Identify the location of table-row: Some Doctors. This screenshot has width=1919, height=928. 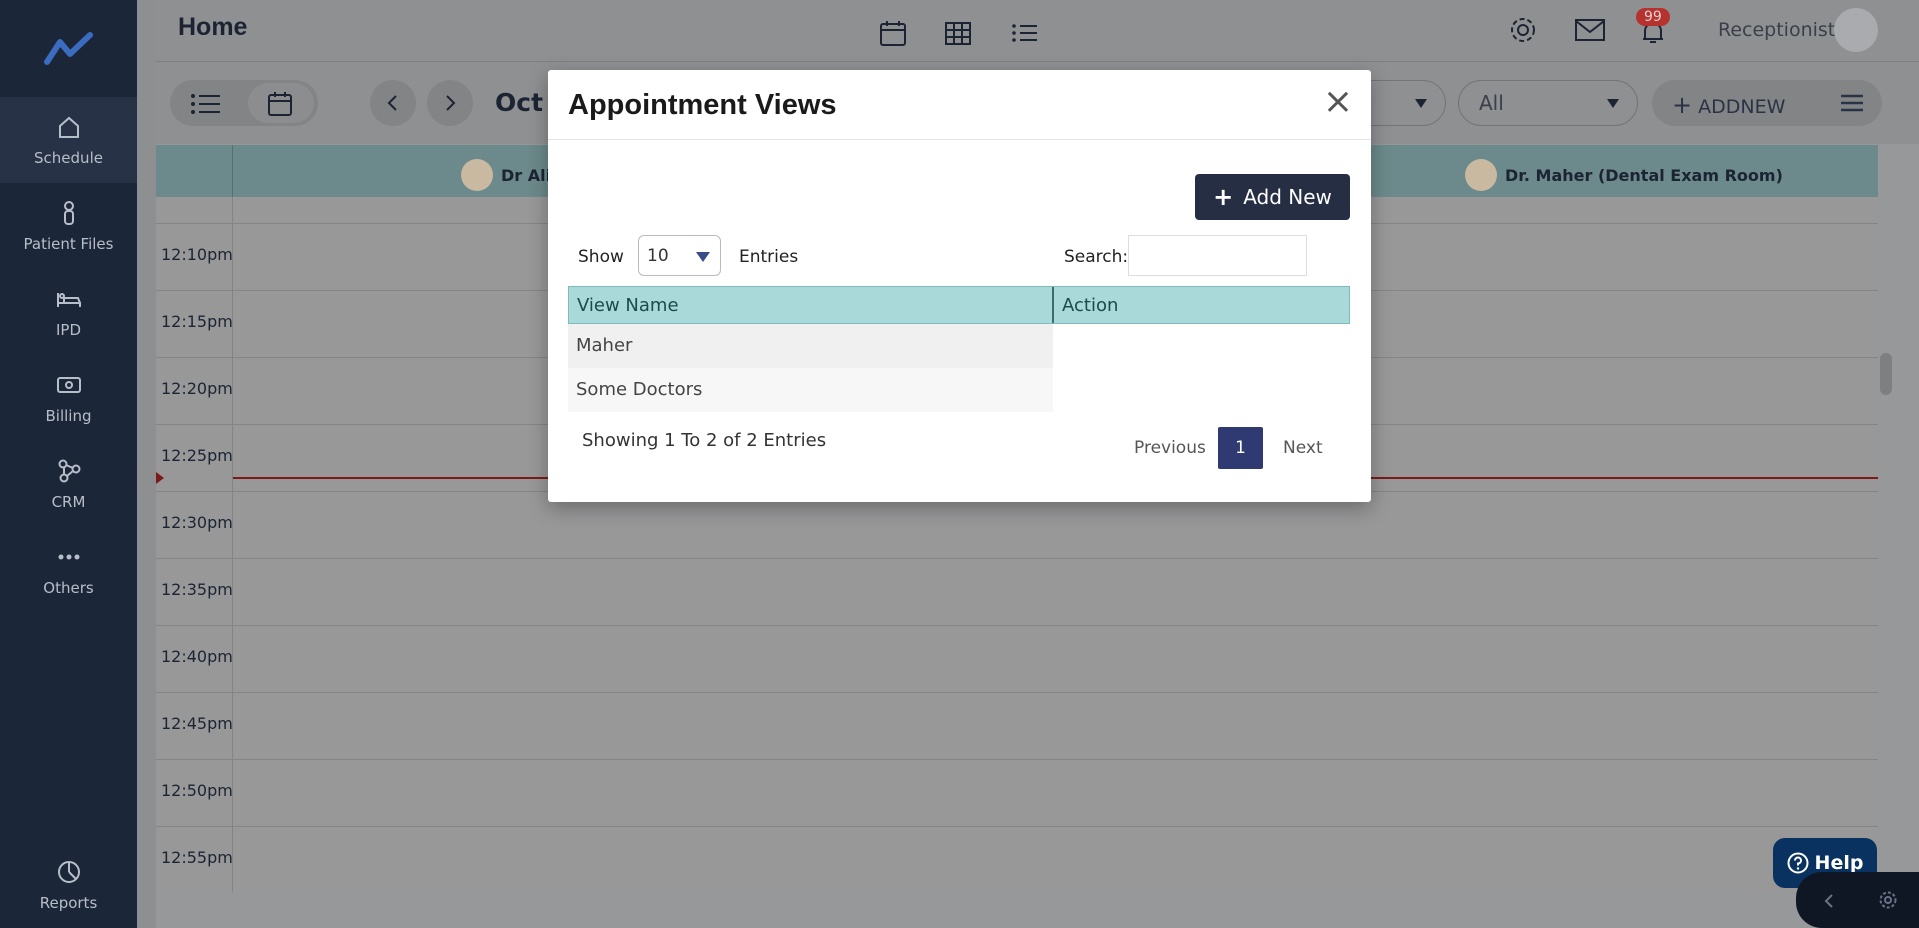
(959, 390).